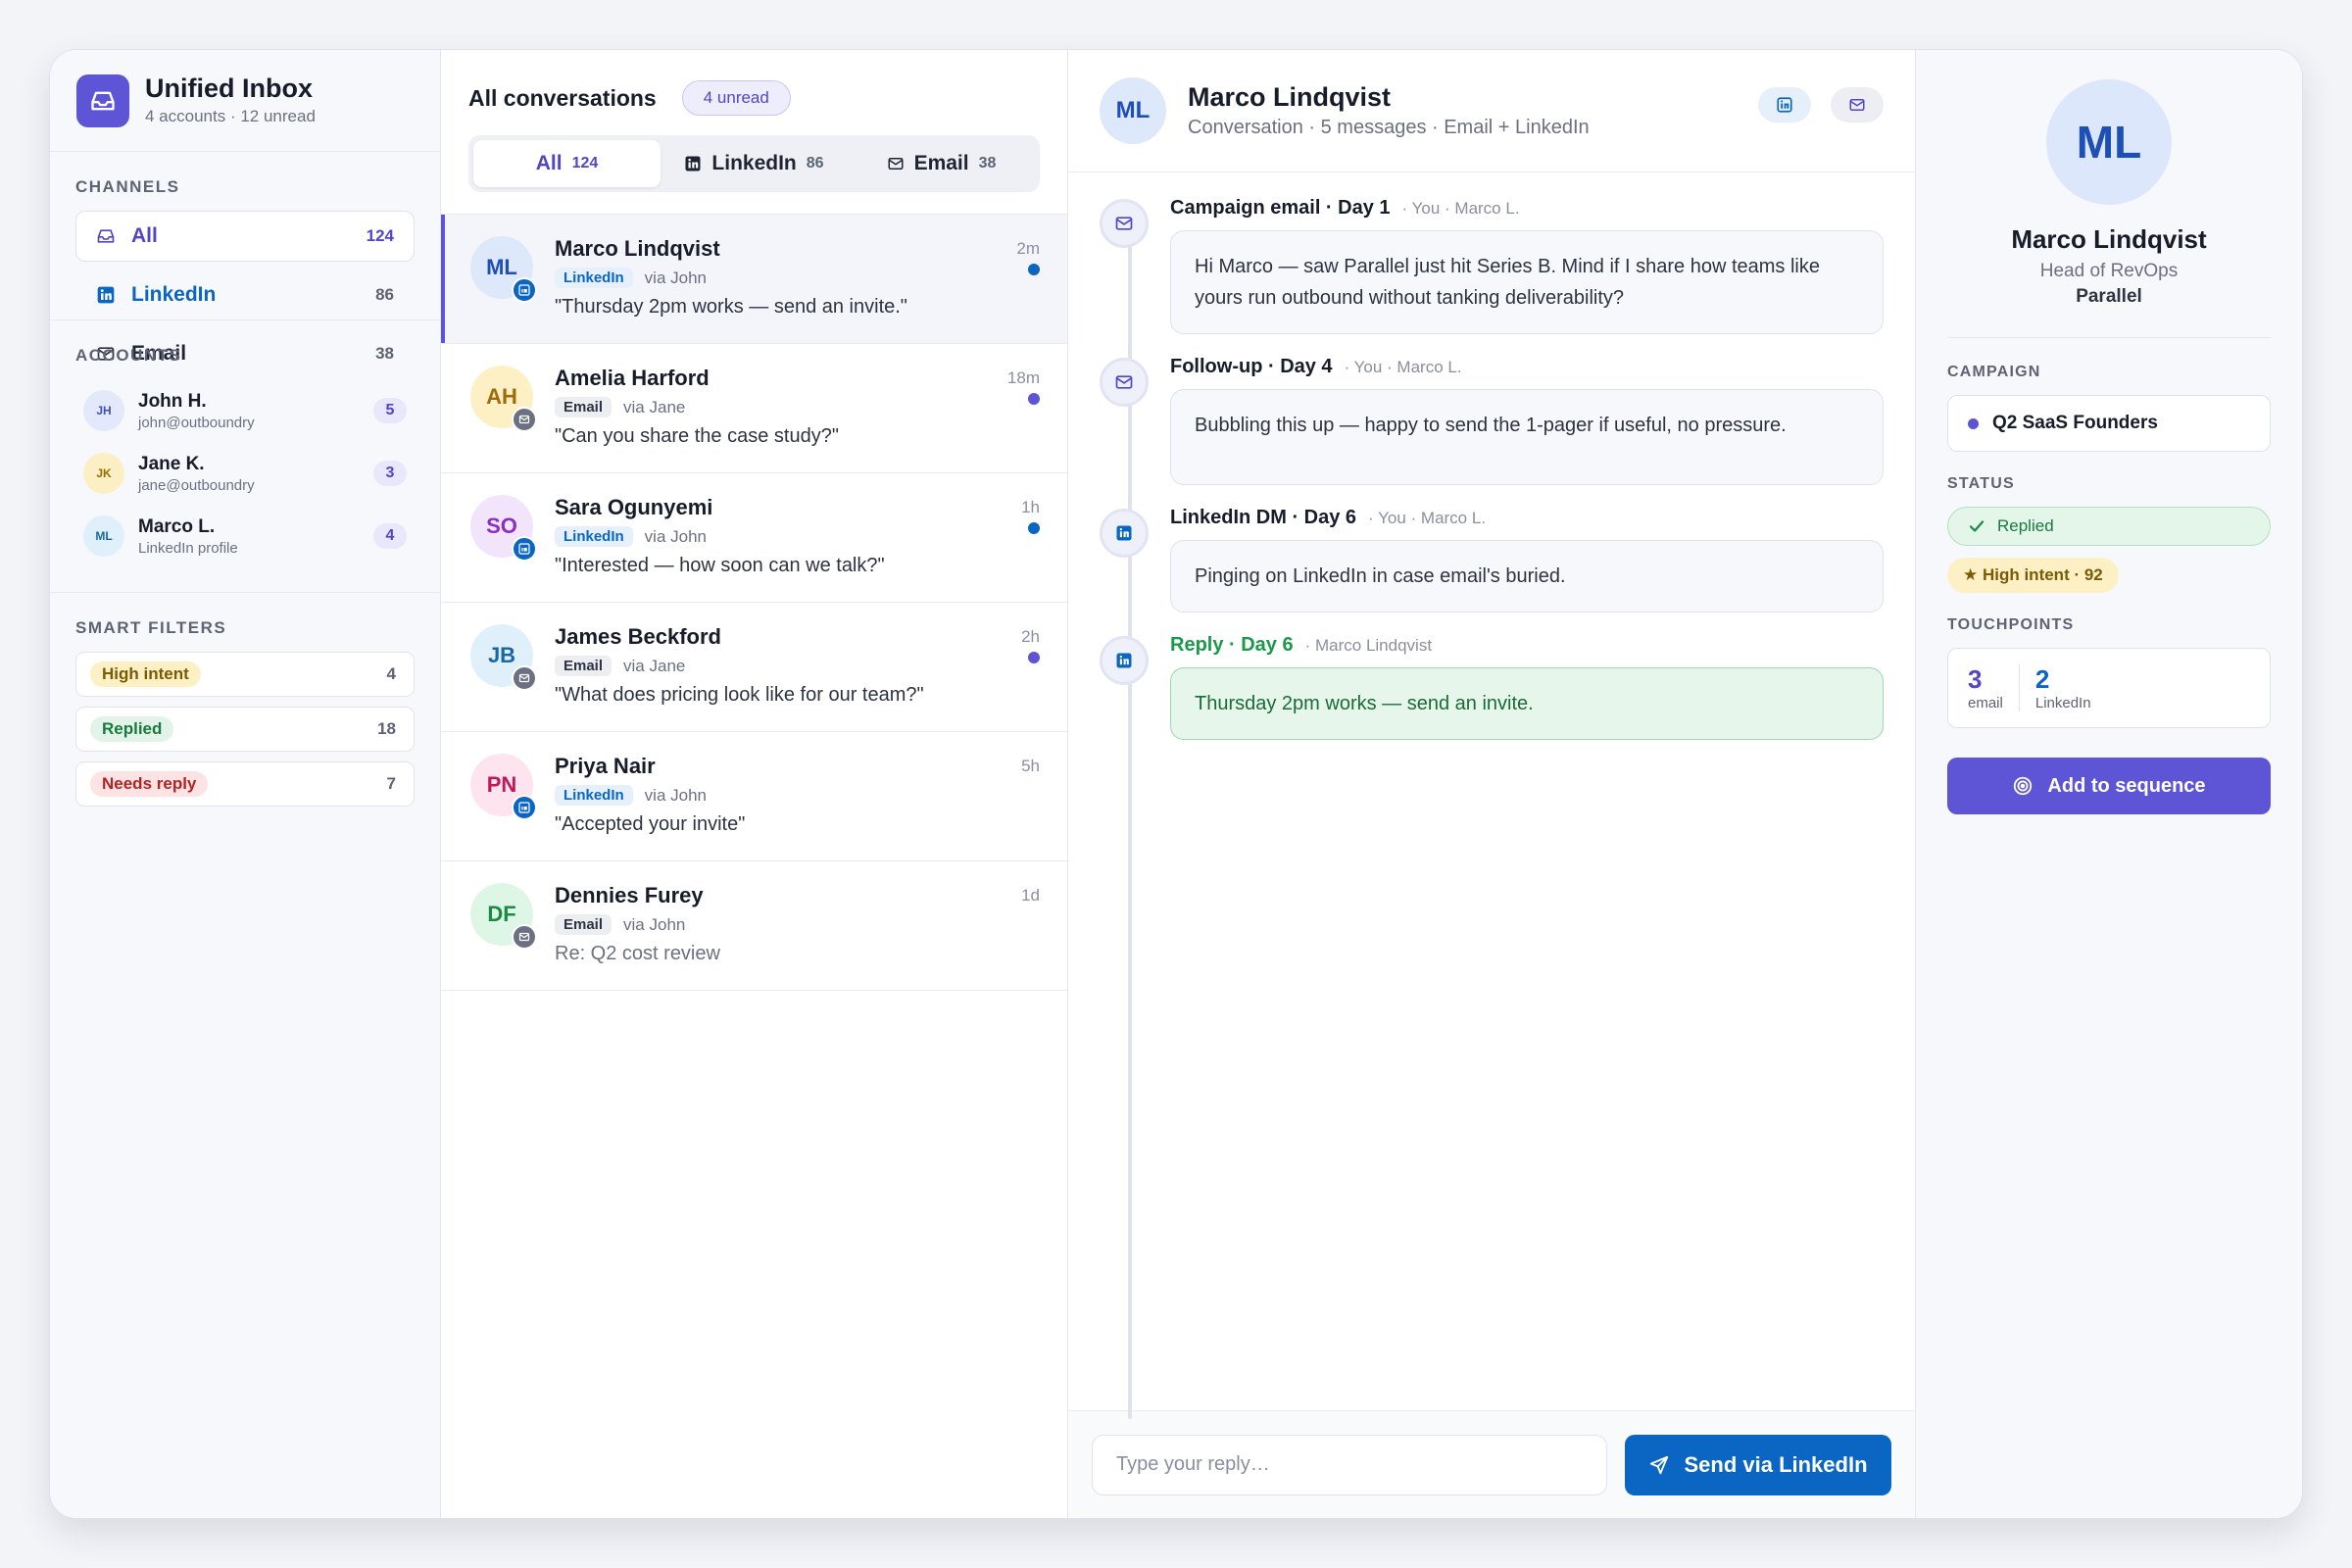 Image resolution: width=2352 pixels, height=1568 pixels. What do you see at coordinates (736, 98) in the screenshot?
I see `unread-badge: 4 unread` at bounding box center [736, 98].